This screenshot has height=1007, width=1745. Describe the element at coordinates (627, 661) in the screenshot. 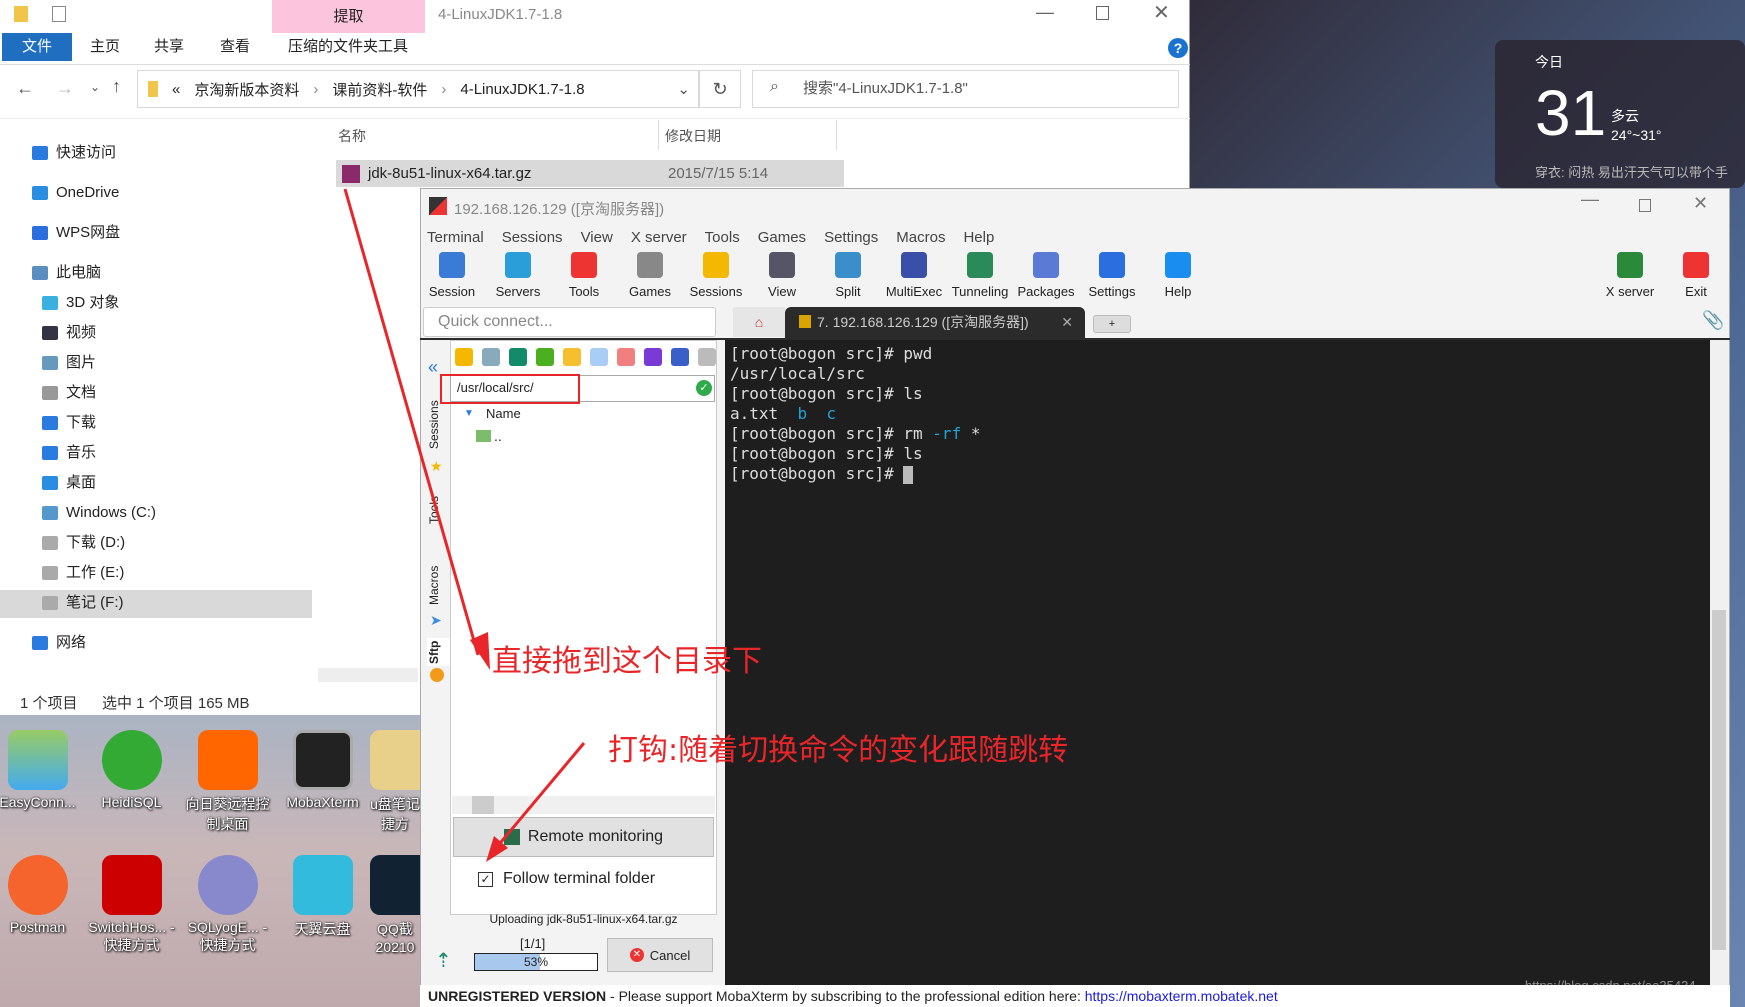

I see `annotation-drag: 直接拖到这个目录下` at that location.